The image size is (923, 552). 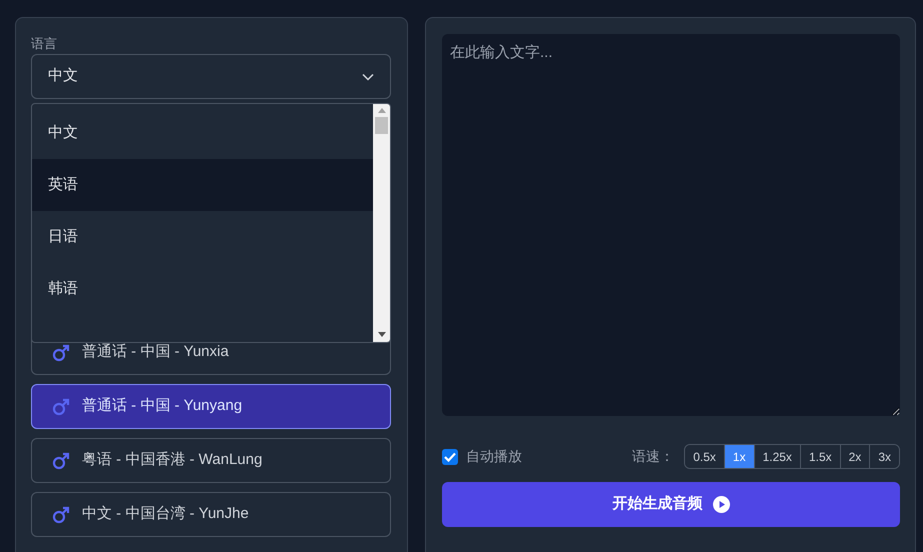 What do you see at coordinates (44, 44) in the screenshot?
I see `language-label: 语言` at bounding box center [44, 44].